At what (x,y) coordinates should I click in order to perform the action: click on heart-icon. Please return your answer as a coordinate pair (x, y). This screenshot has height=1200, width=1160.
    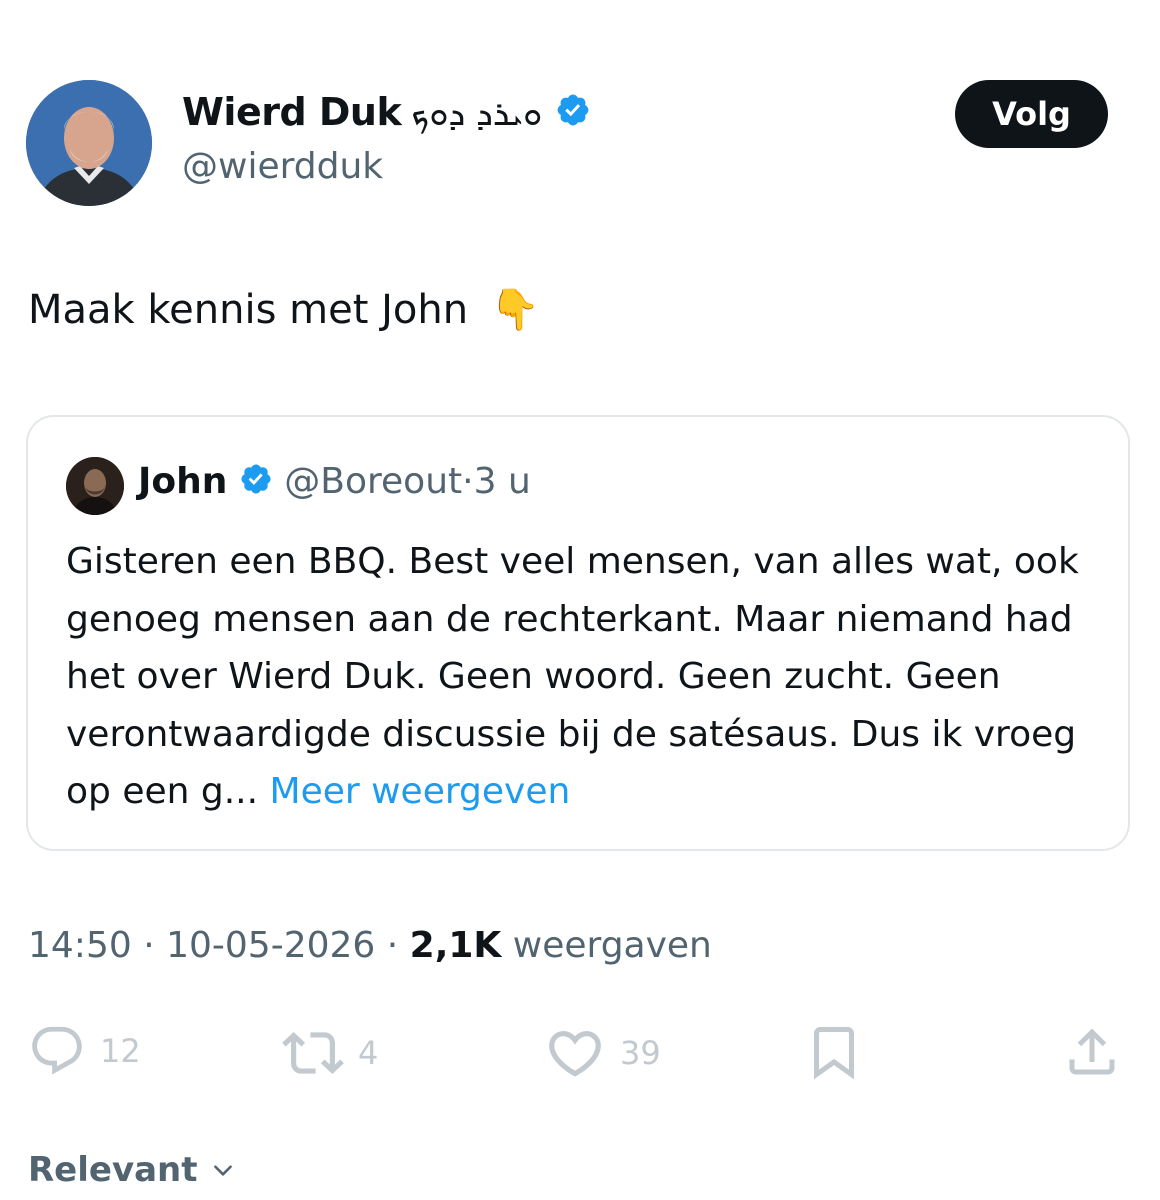
    Looking at the image, I should click on (575, 1054).